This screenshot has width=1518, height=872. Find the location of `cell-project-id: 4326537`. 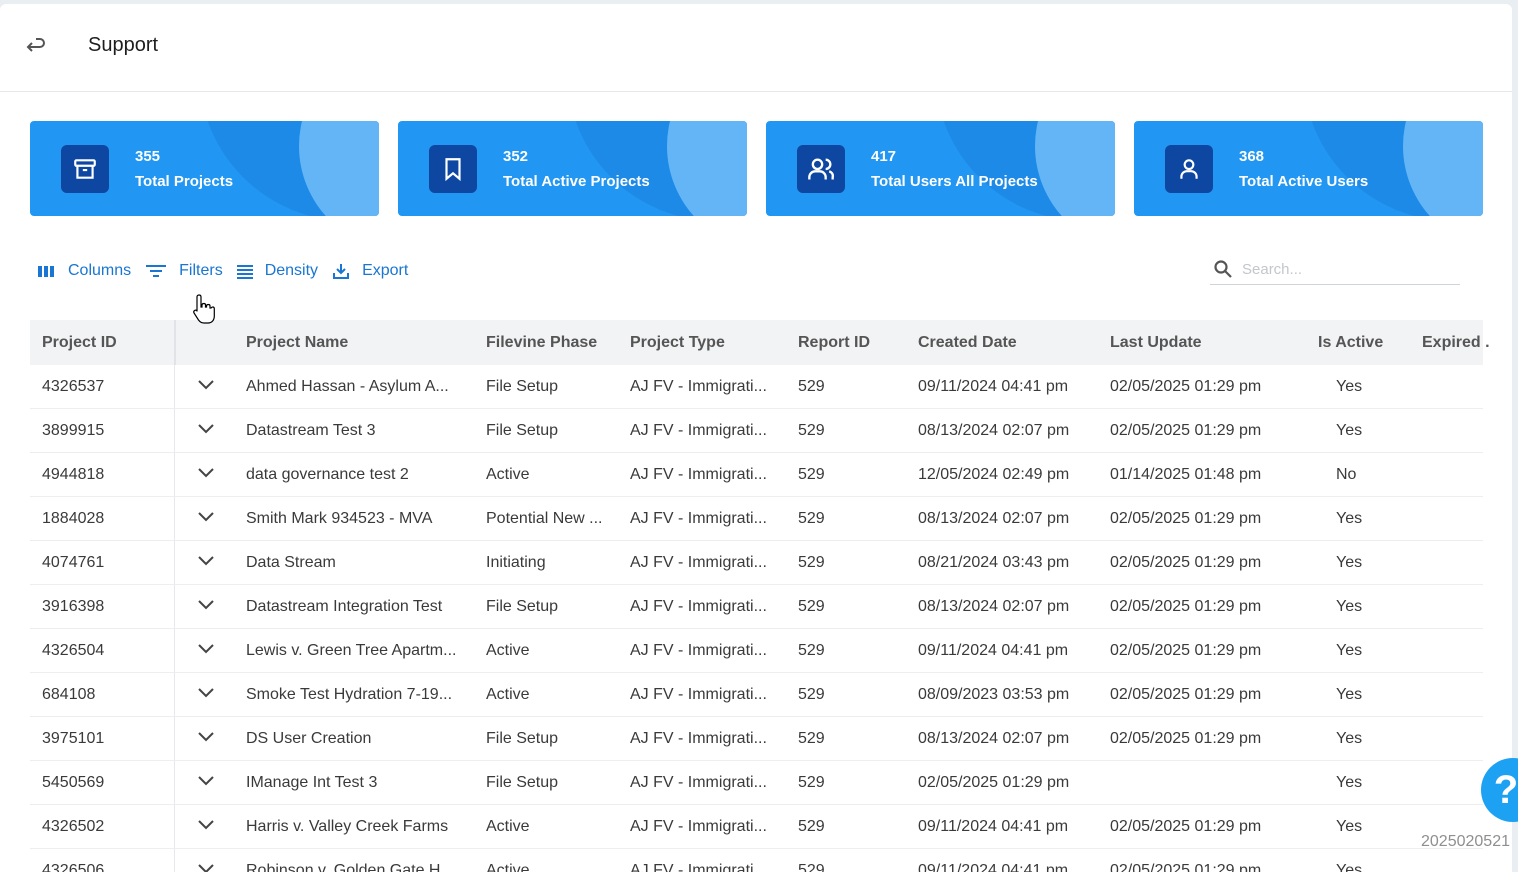

cell-project-id: 4326537 is located at coordinates (73, 386).